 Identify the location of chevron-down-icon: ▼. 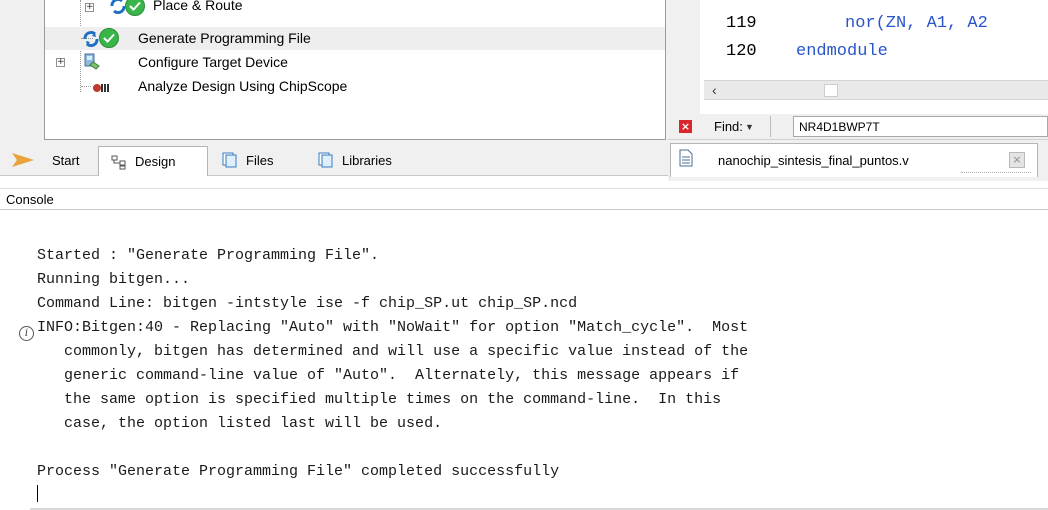
(749, 127).